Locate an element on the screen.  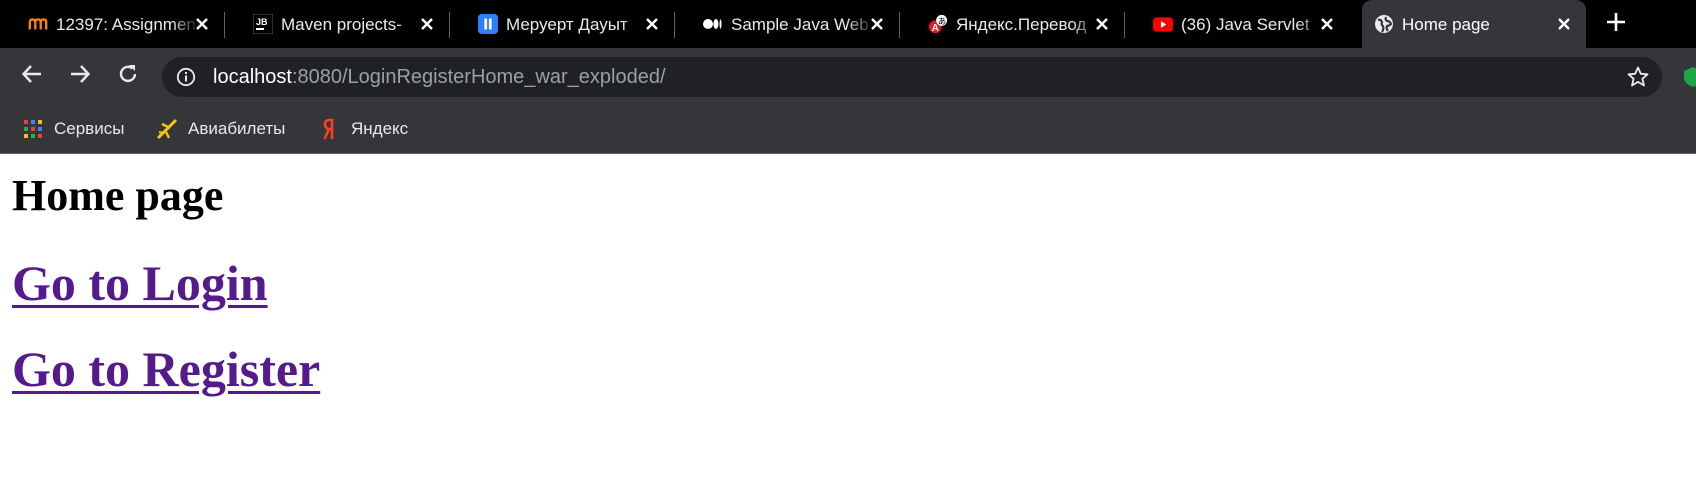
svg-text: JB is located at coordinates (262, 22).